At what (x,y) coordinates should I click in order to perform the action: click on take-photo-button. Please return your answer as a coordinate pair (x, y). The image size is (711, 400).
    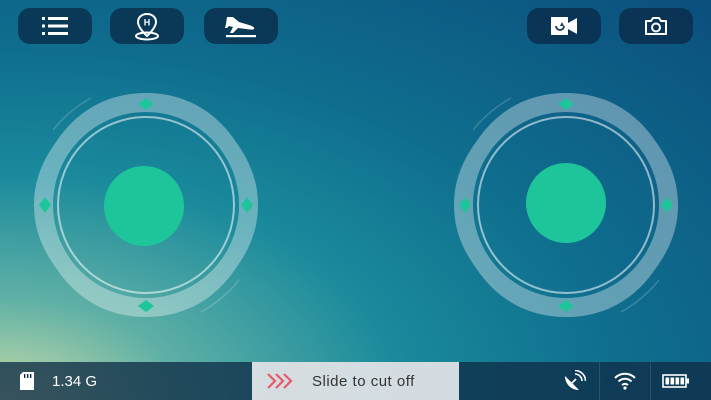
    Looking at the image, I should click on (656, 26).